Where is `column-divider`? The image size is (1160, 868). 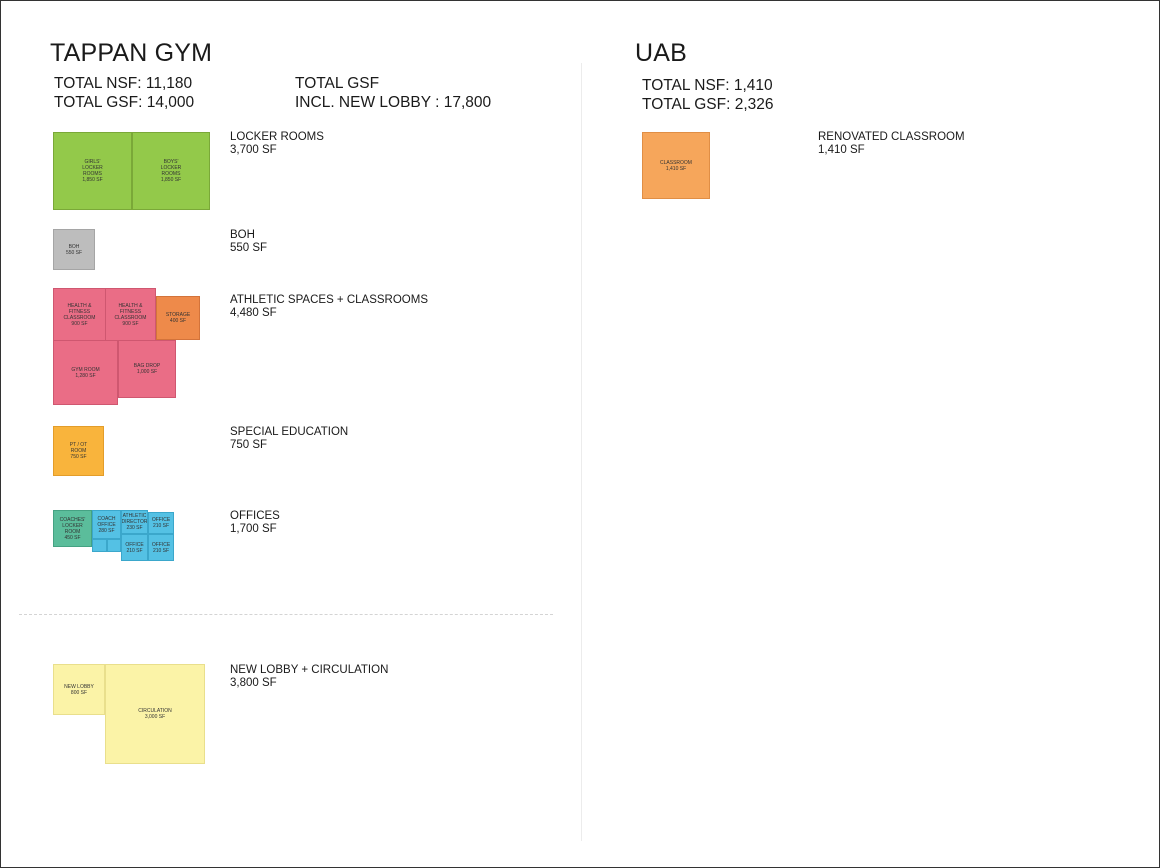
column-divider is located at coordinates (581, 452).